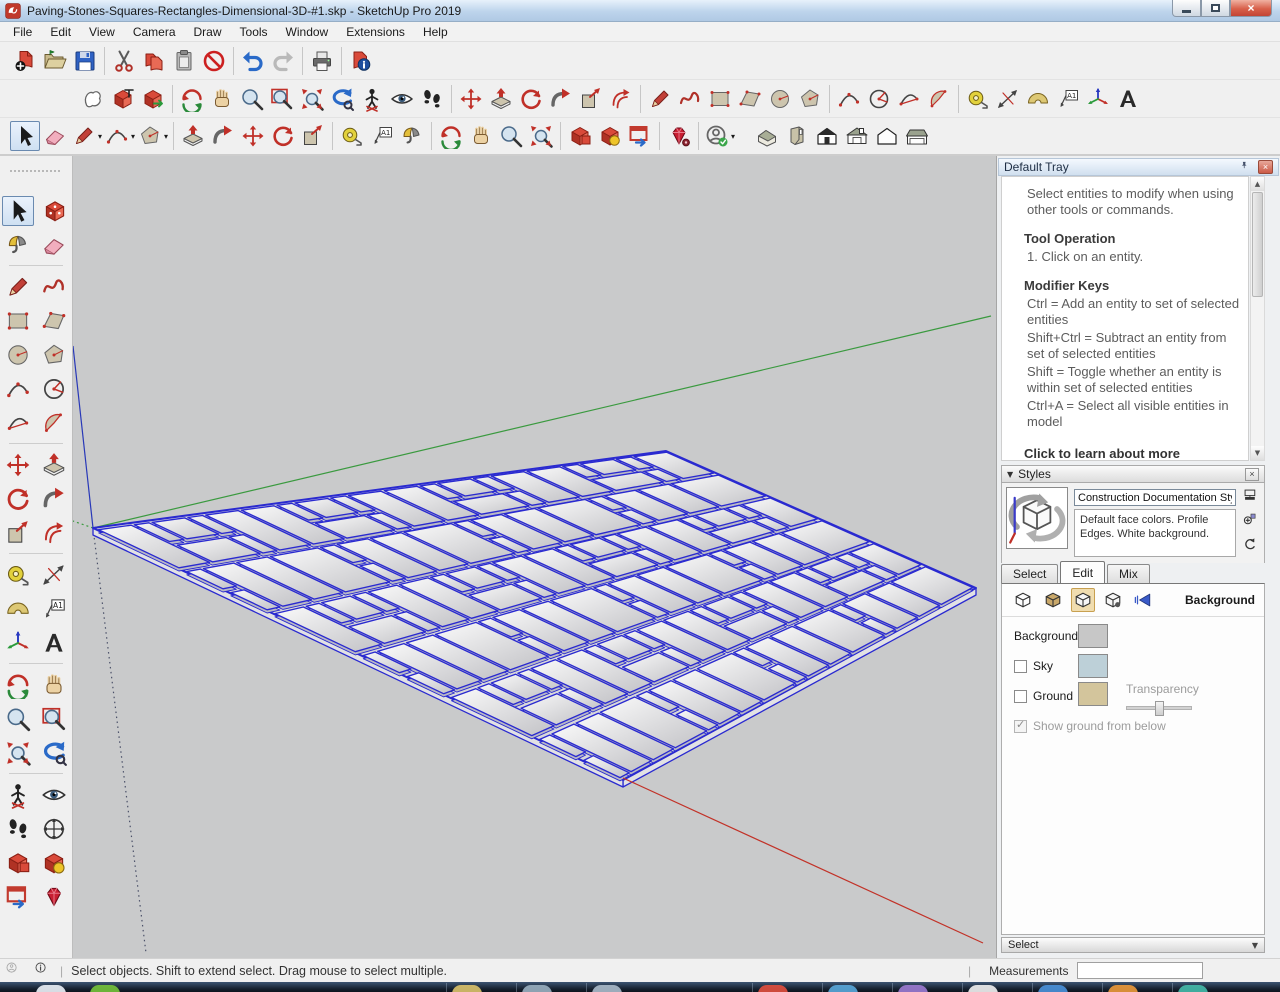  Describe the element at coordinates (283, 61) in the screenshot. I see `redo-button` at that location.